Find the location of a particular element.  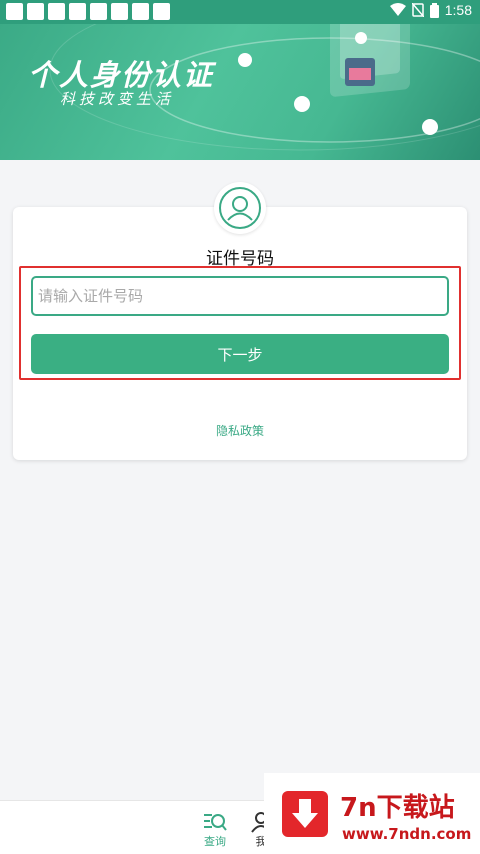

tab-query: 查询 is located at coordinates (215, 830).